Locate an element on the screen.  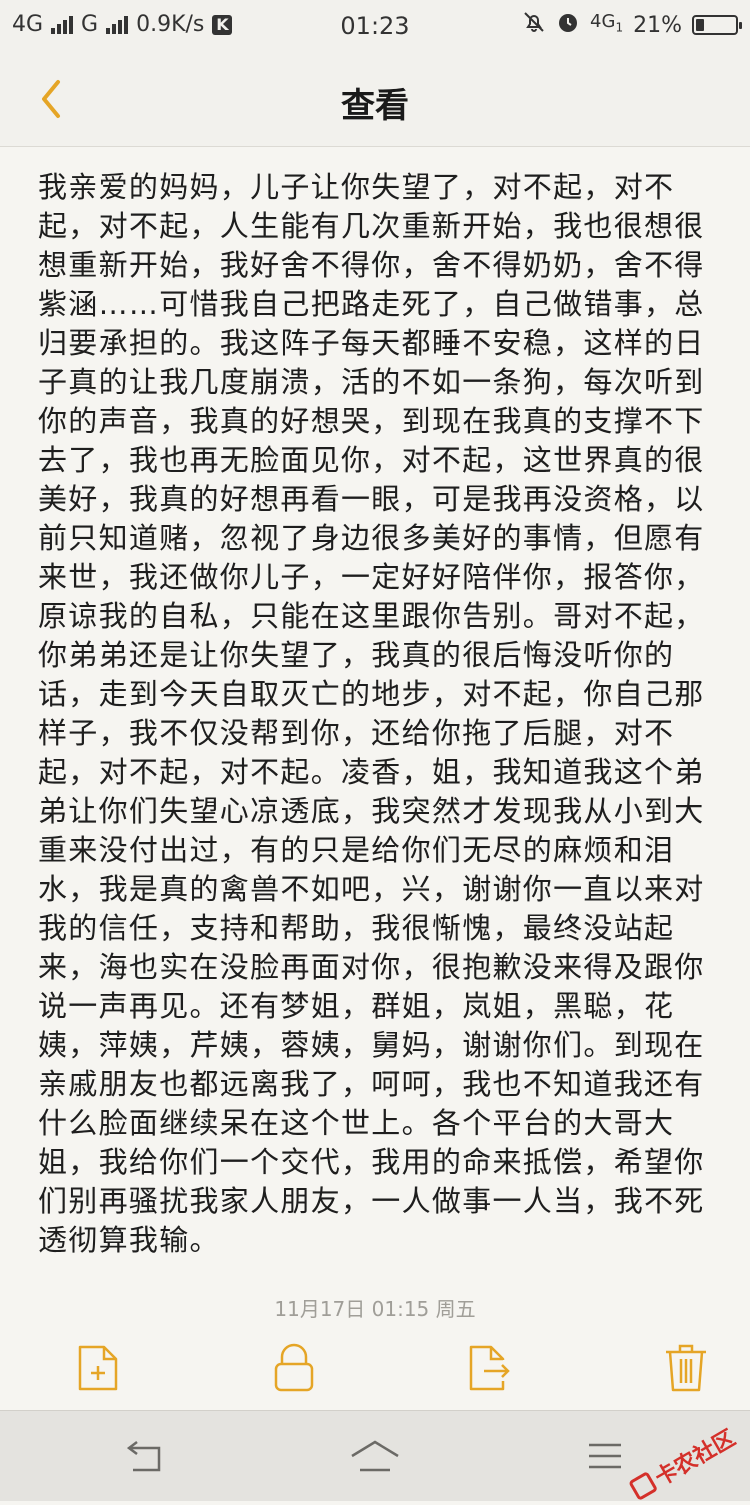
watermark: 卡农社区 is located at coordinates (683, 1463).